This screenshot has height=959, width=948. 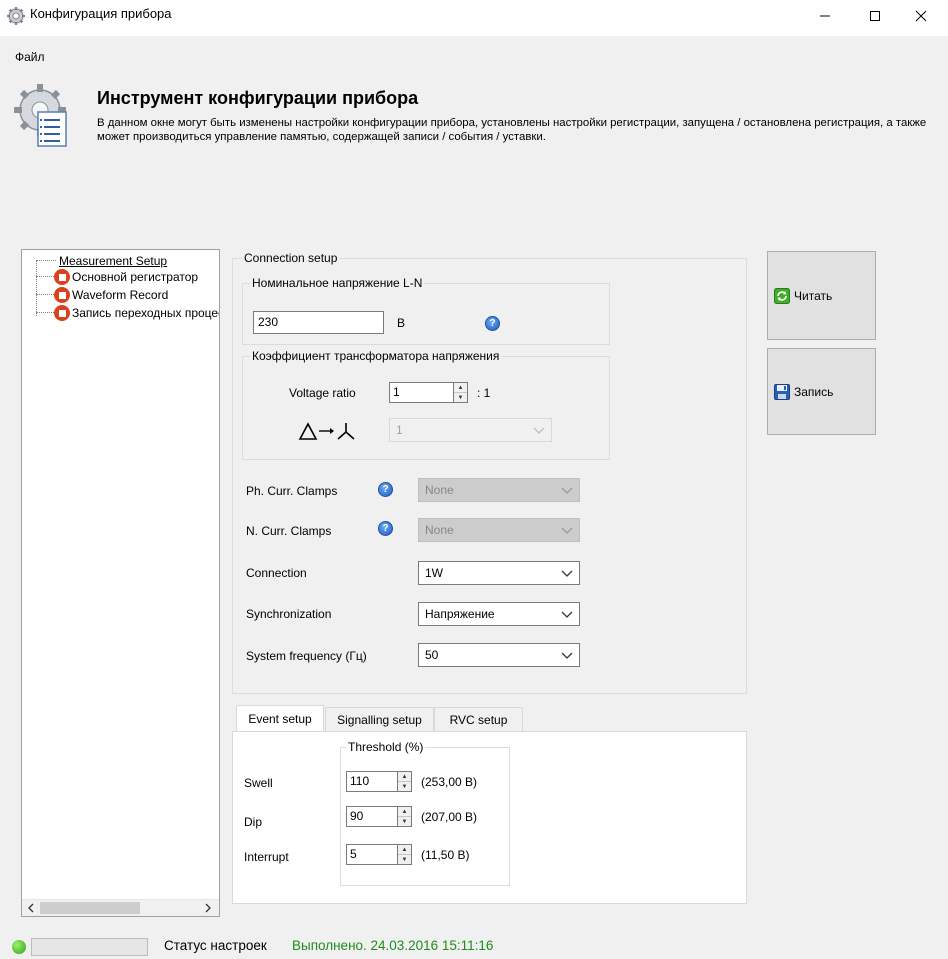 I want to click on connection-label: Connection, so click(x=276, y=573).